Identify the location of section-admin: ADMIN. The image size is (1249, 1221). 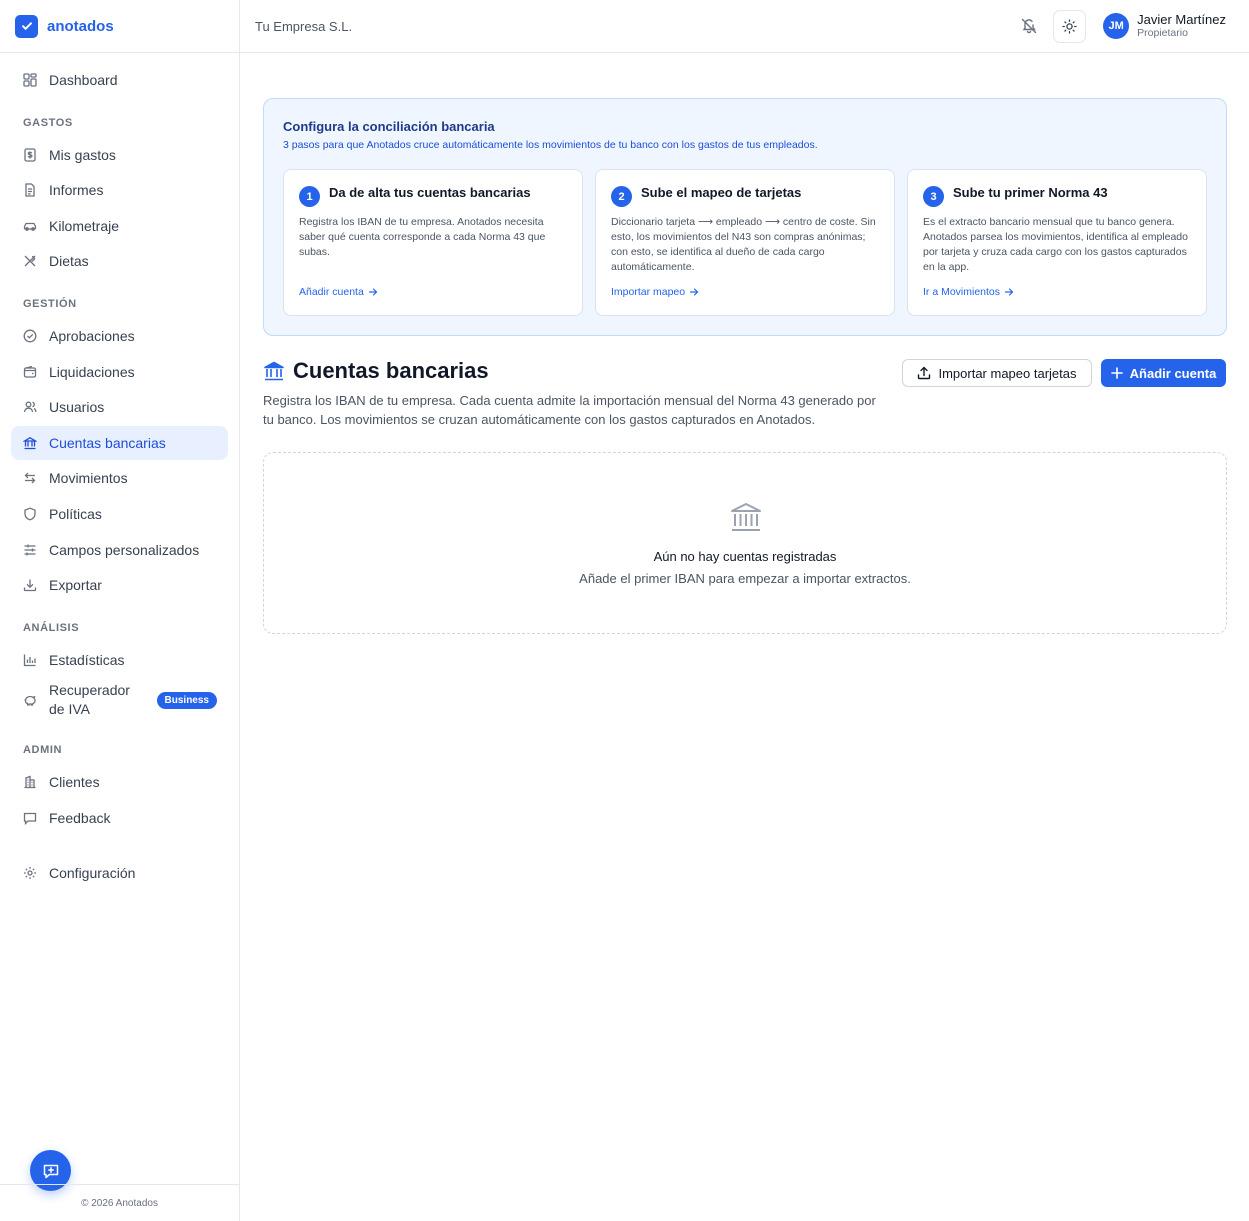
(43, 749).